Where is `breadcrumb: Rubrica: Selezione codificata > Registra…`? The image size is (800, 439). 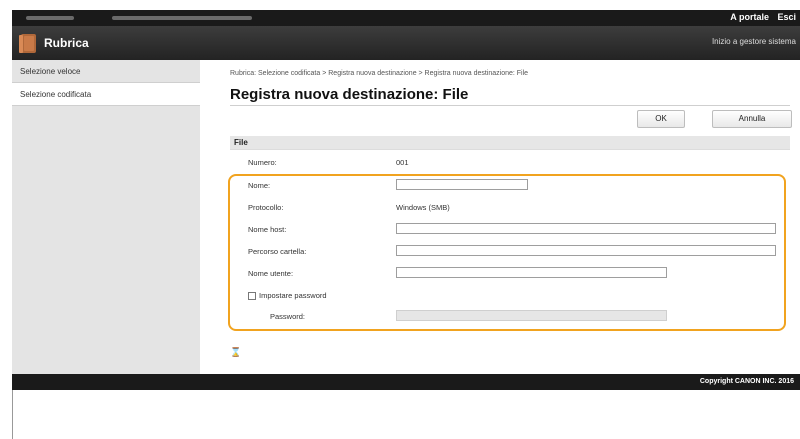 breadcrumb: Rubrica: Selezione codificata > Registra… is located at coordinates (379, 73).